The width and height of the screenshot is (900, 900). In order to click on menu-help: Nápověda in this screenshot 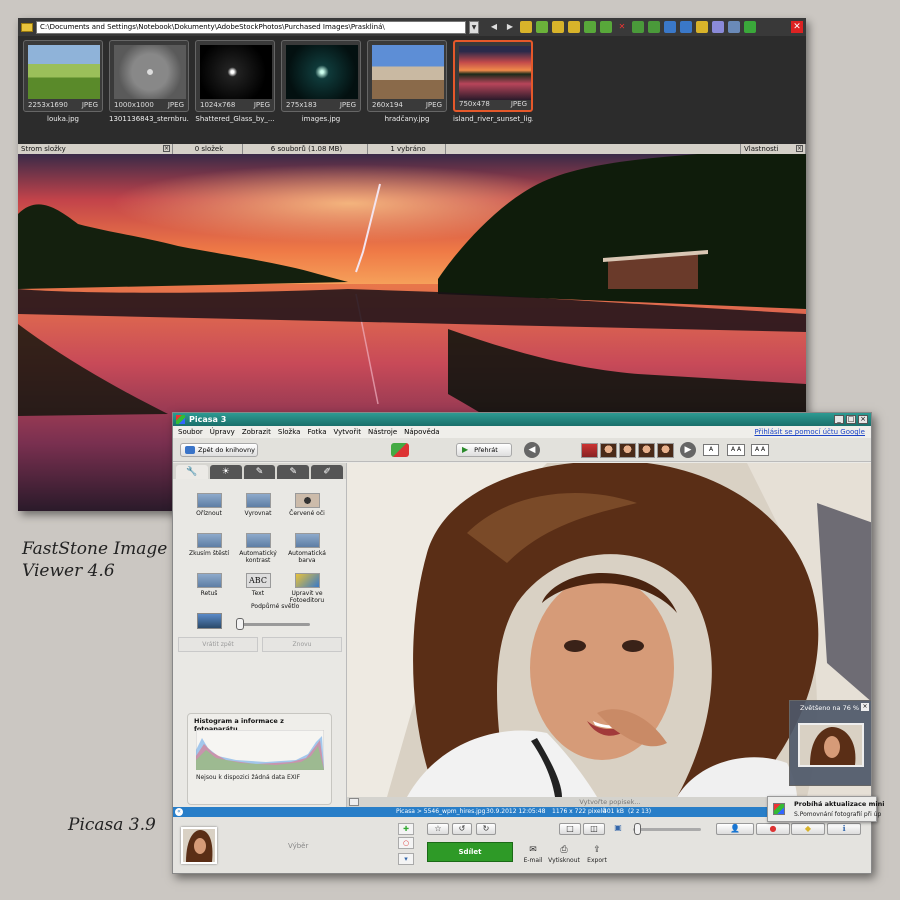, I will do `click(421, 432)`.